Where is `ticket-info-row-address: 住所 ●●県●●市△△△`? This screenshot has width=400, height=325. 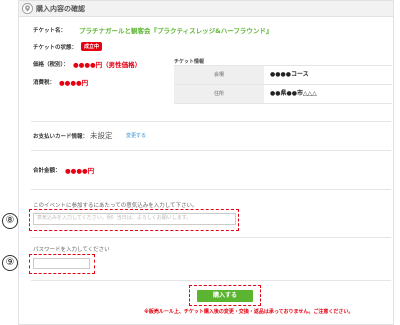 ticket-info-row-address: 住所 ●●県●●市△△△ is located at coordinates (283, 94).